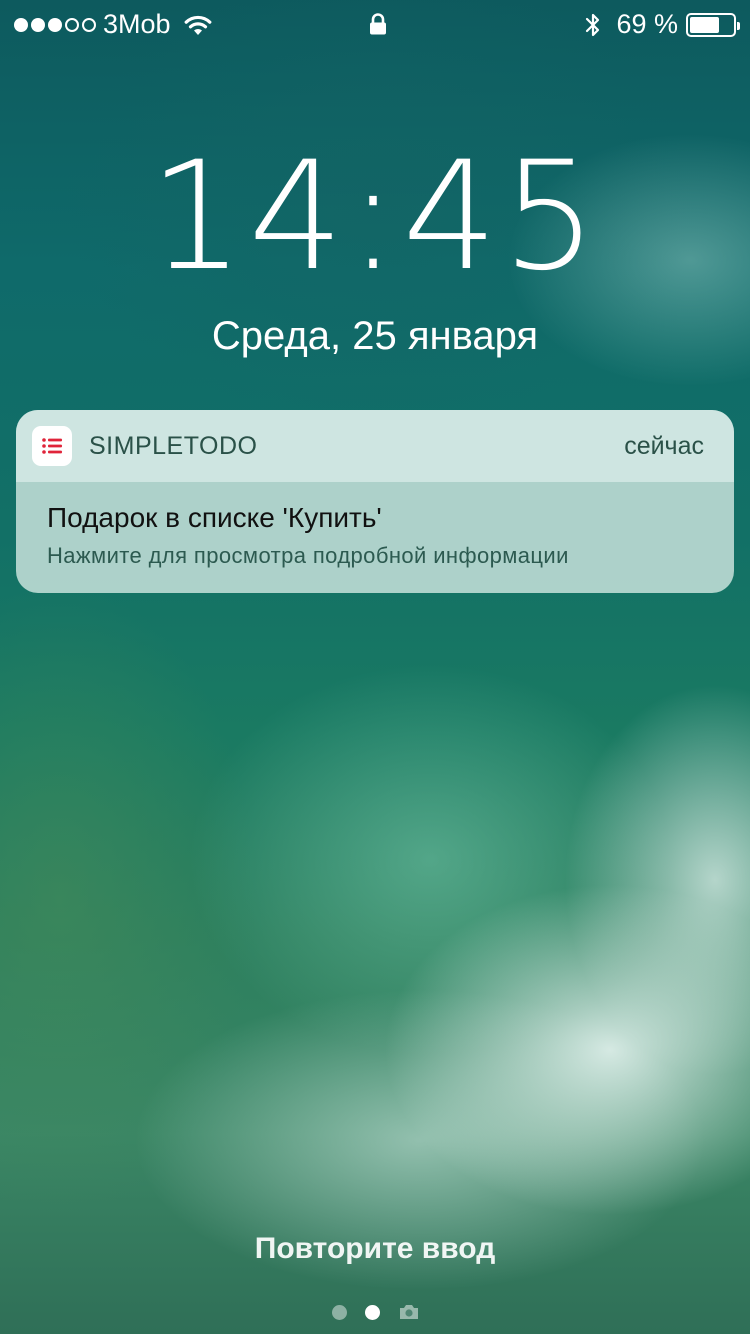 This screenshot has width=750, height=1334. What do you see at coordinates (664, 446) in the screenshot?
I see `notification-time: сейчас` at bounding box center [664, 446].